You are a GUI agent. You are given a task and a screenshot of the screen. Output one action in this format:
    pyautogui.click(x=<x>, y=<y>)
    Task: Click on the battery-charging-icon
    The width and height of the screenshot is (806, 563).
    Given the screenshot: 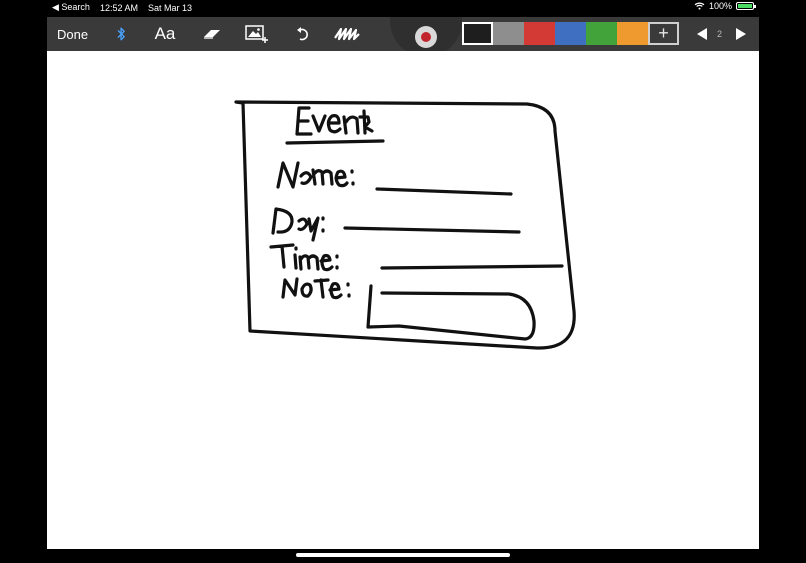 What is the action you would take?
    pyautogui.click(x=746, y=6)
    